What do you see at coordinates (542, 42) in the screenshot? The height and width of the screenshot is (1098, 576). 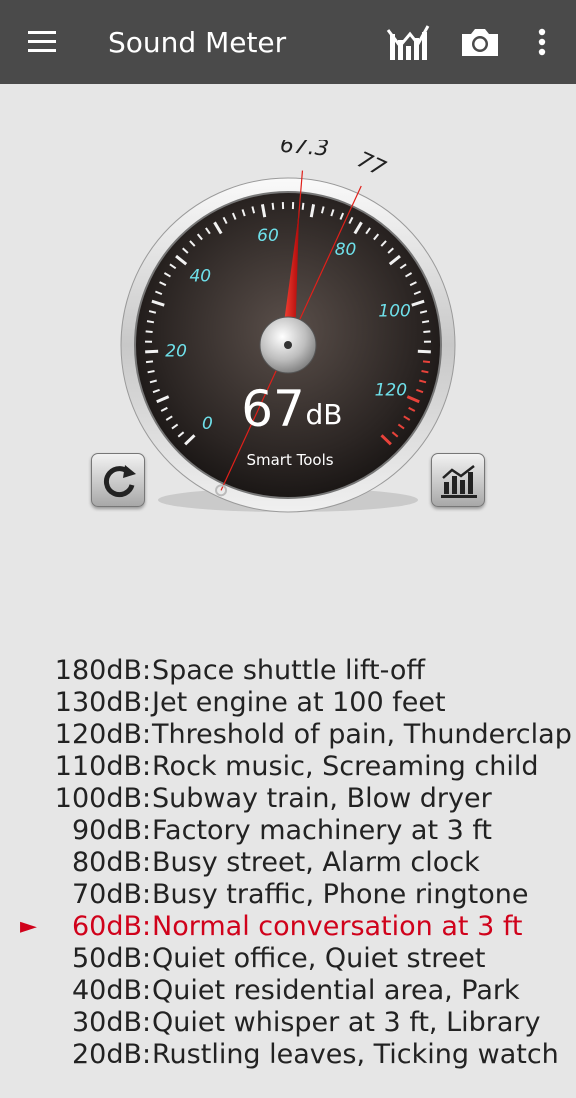 I see `more-vertical-icon` at bounding box center [542, 42].